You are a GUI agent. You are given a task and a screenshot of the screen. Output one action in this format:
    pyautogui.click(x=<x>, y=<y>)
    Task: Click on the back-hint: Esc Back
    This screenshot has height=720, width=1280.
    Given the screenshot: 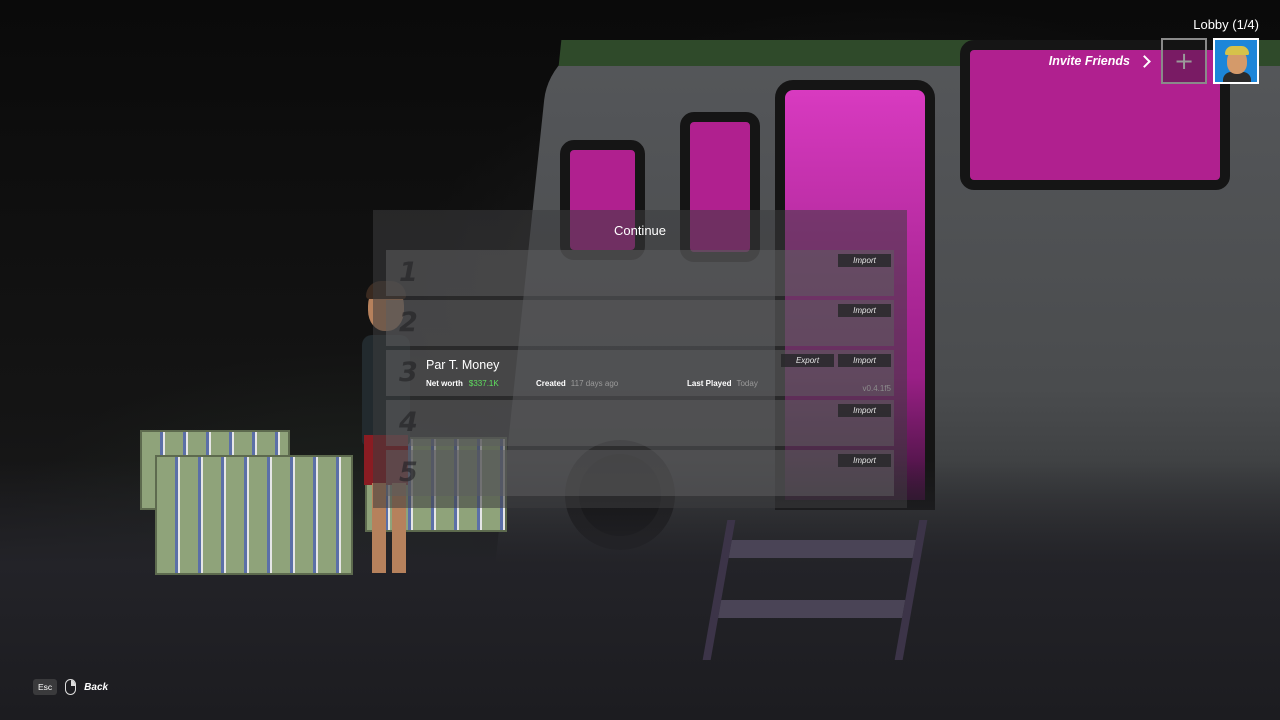 What is the action you would take?
    pyautogui.click(x=70, y=687)
    